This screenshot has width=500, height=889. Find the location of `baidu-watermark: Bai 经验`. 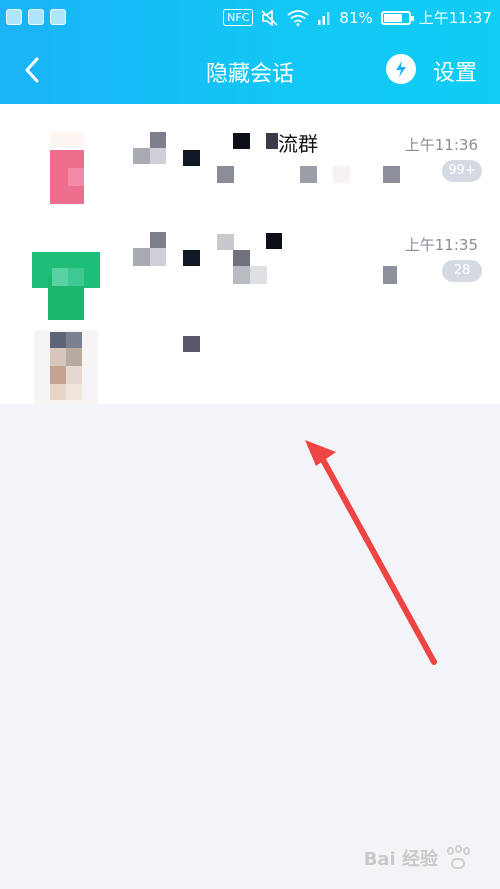

baidu-watermark: Bai 经验 is located at coordinates (418, 858).